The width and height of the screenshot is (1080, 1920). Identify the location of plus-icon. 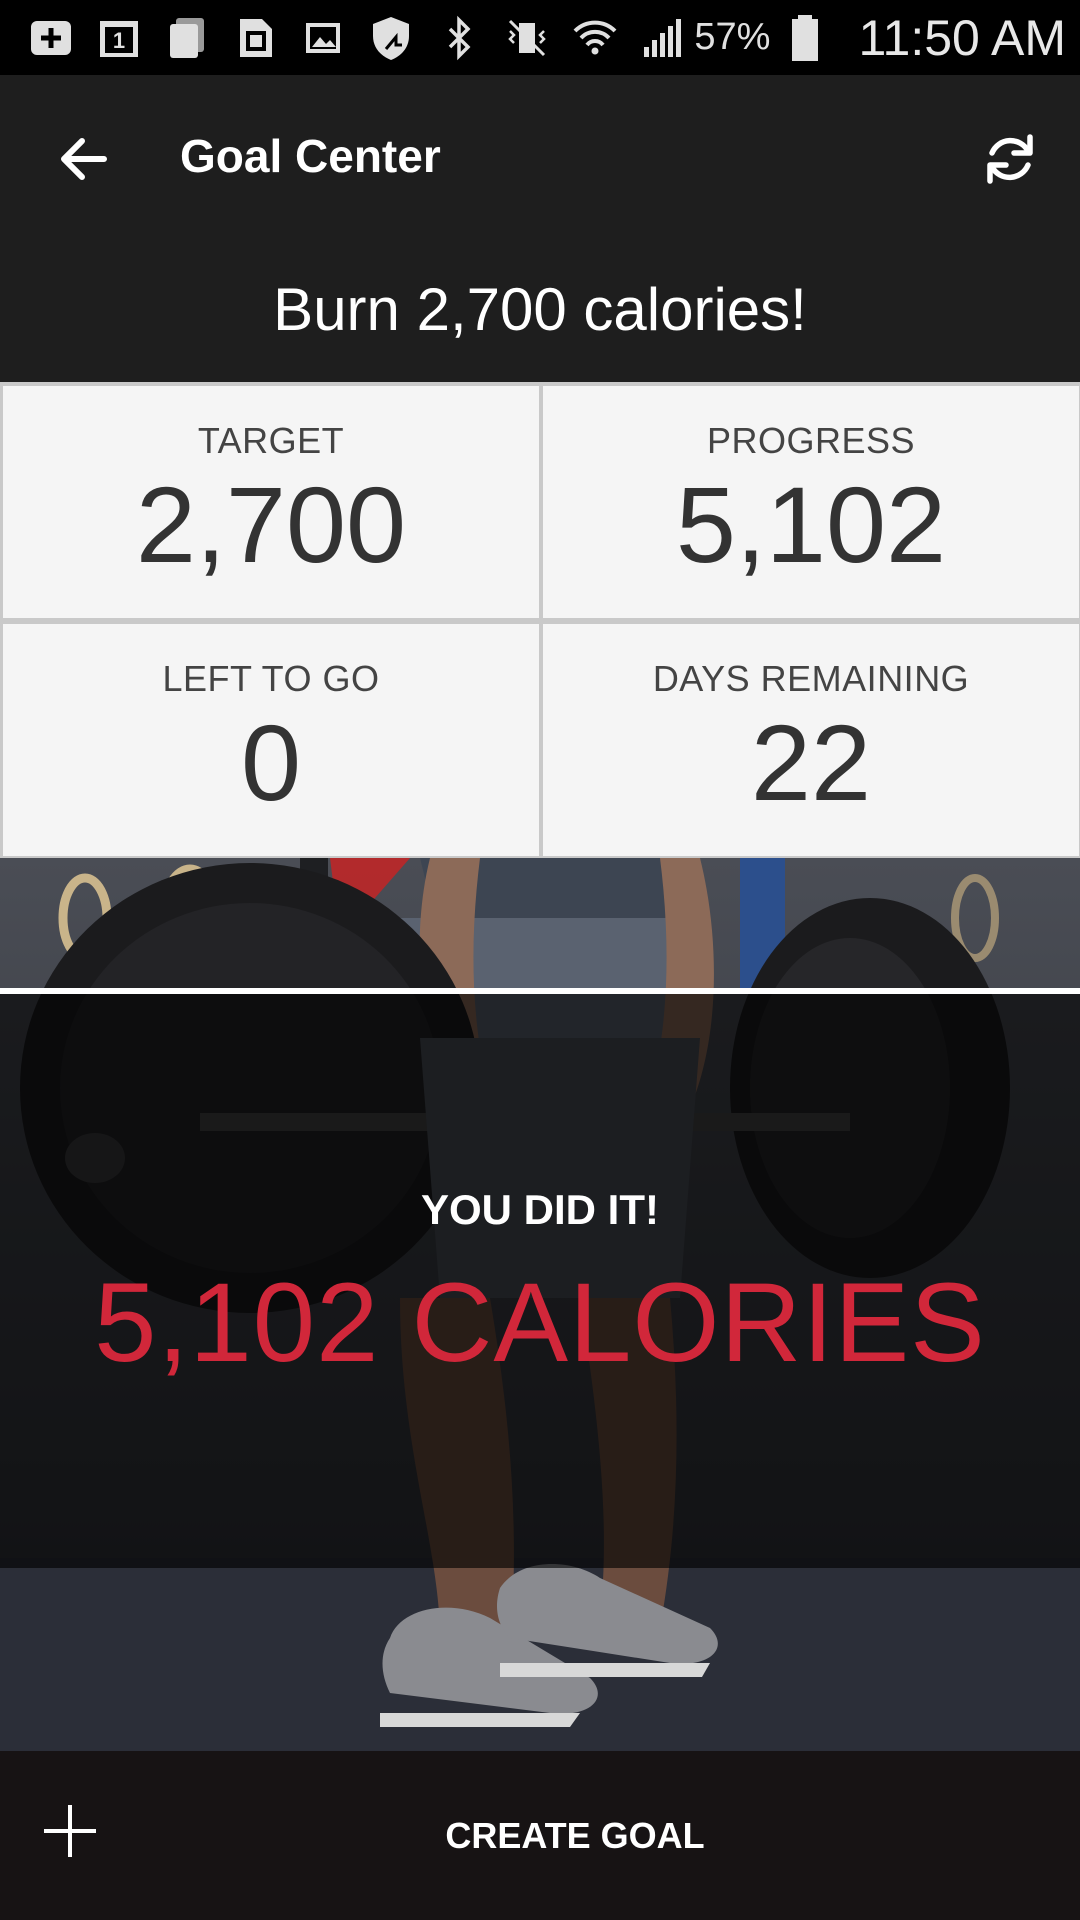
(70, 1831).